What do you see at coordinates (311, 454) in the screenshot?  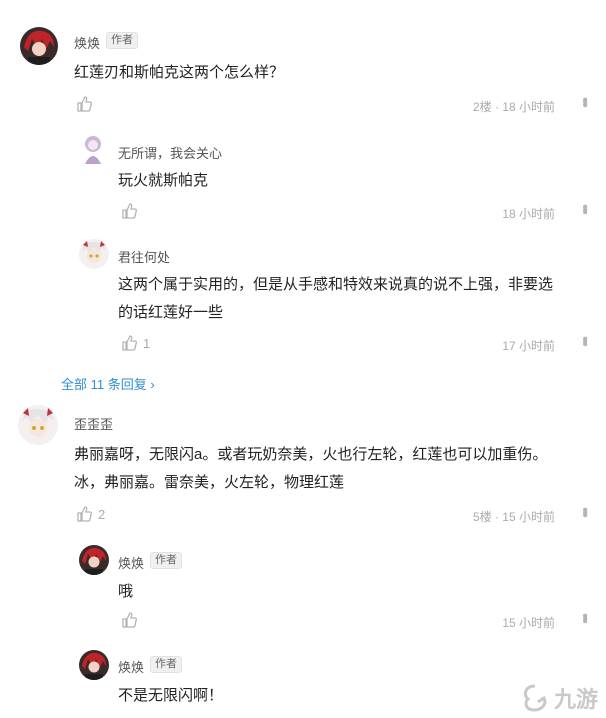 I see `comment-text: 弗丽嘉呀，无限闪a。或者玩奶奈美，火也行左轮，红莲也可以加重伤。` at bounding box center [311, 454].